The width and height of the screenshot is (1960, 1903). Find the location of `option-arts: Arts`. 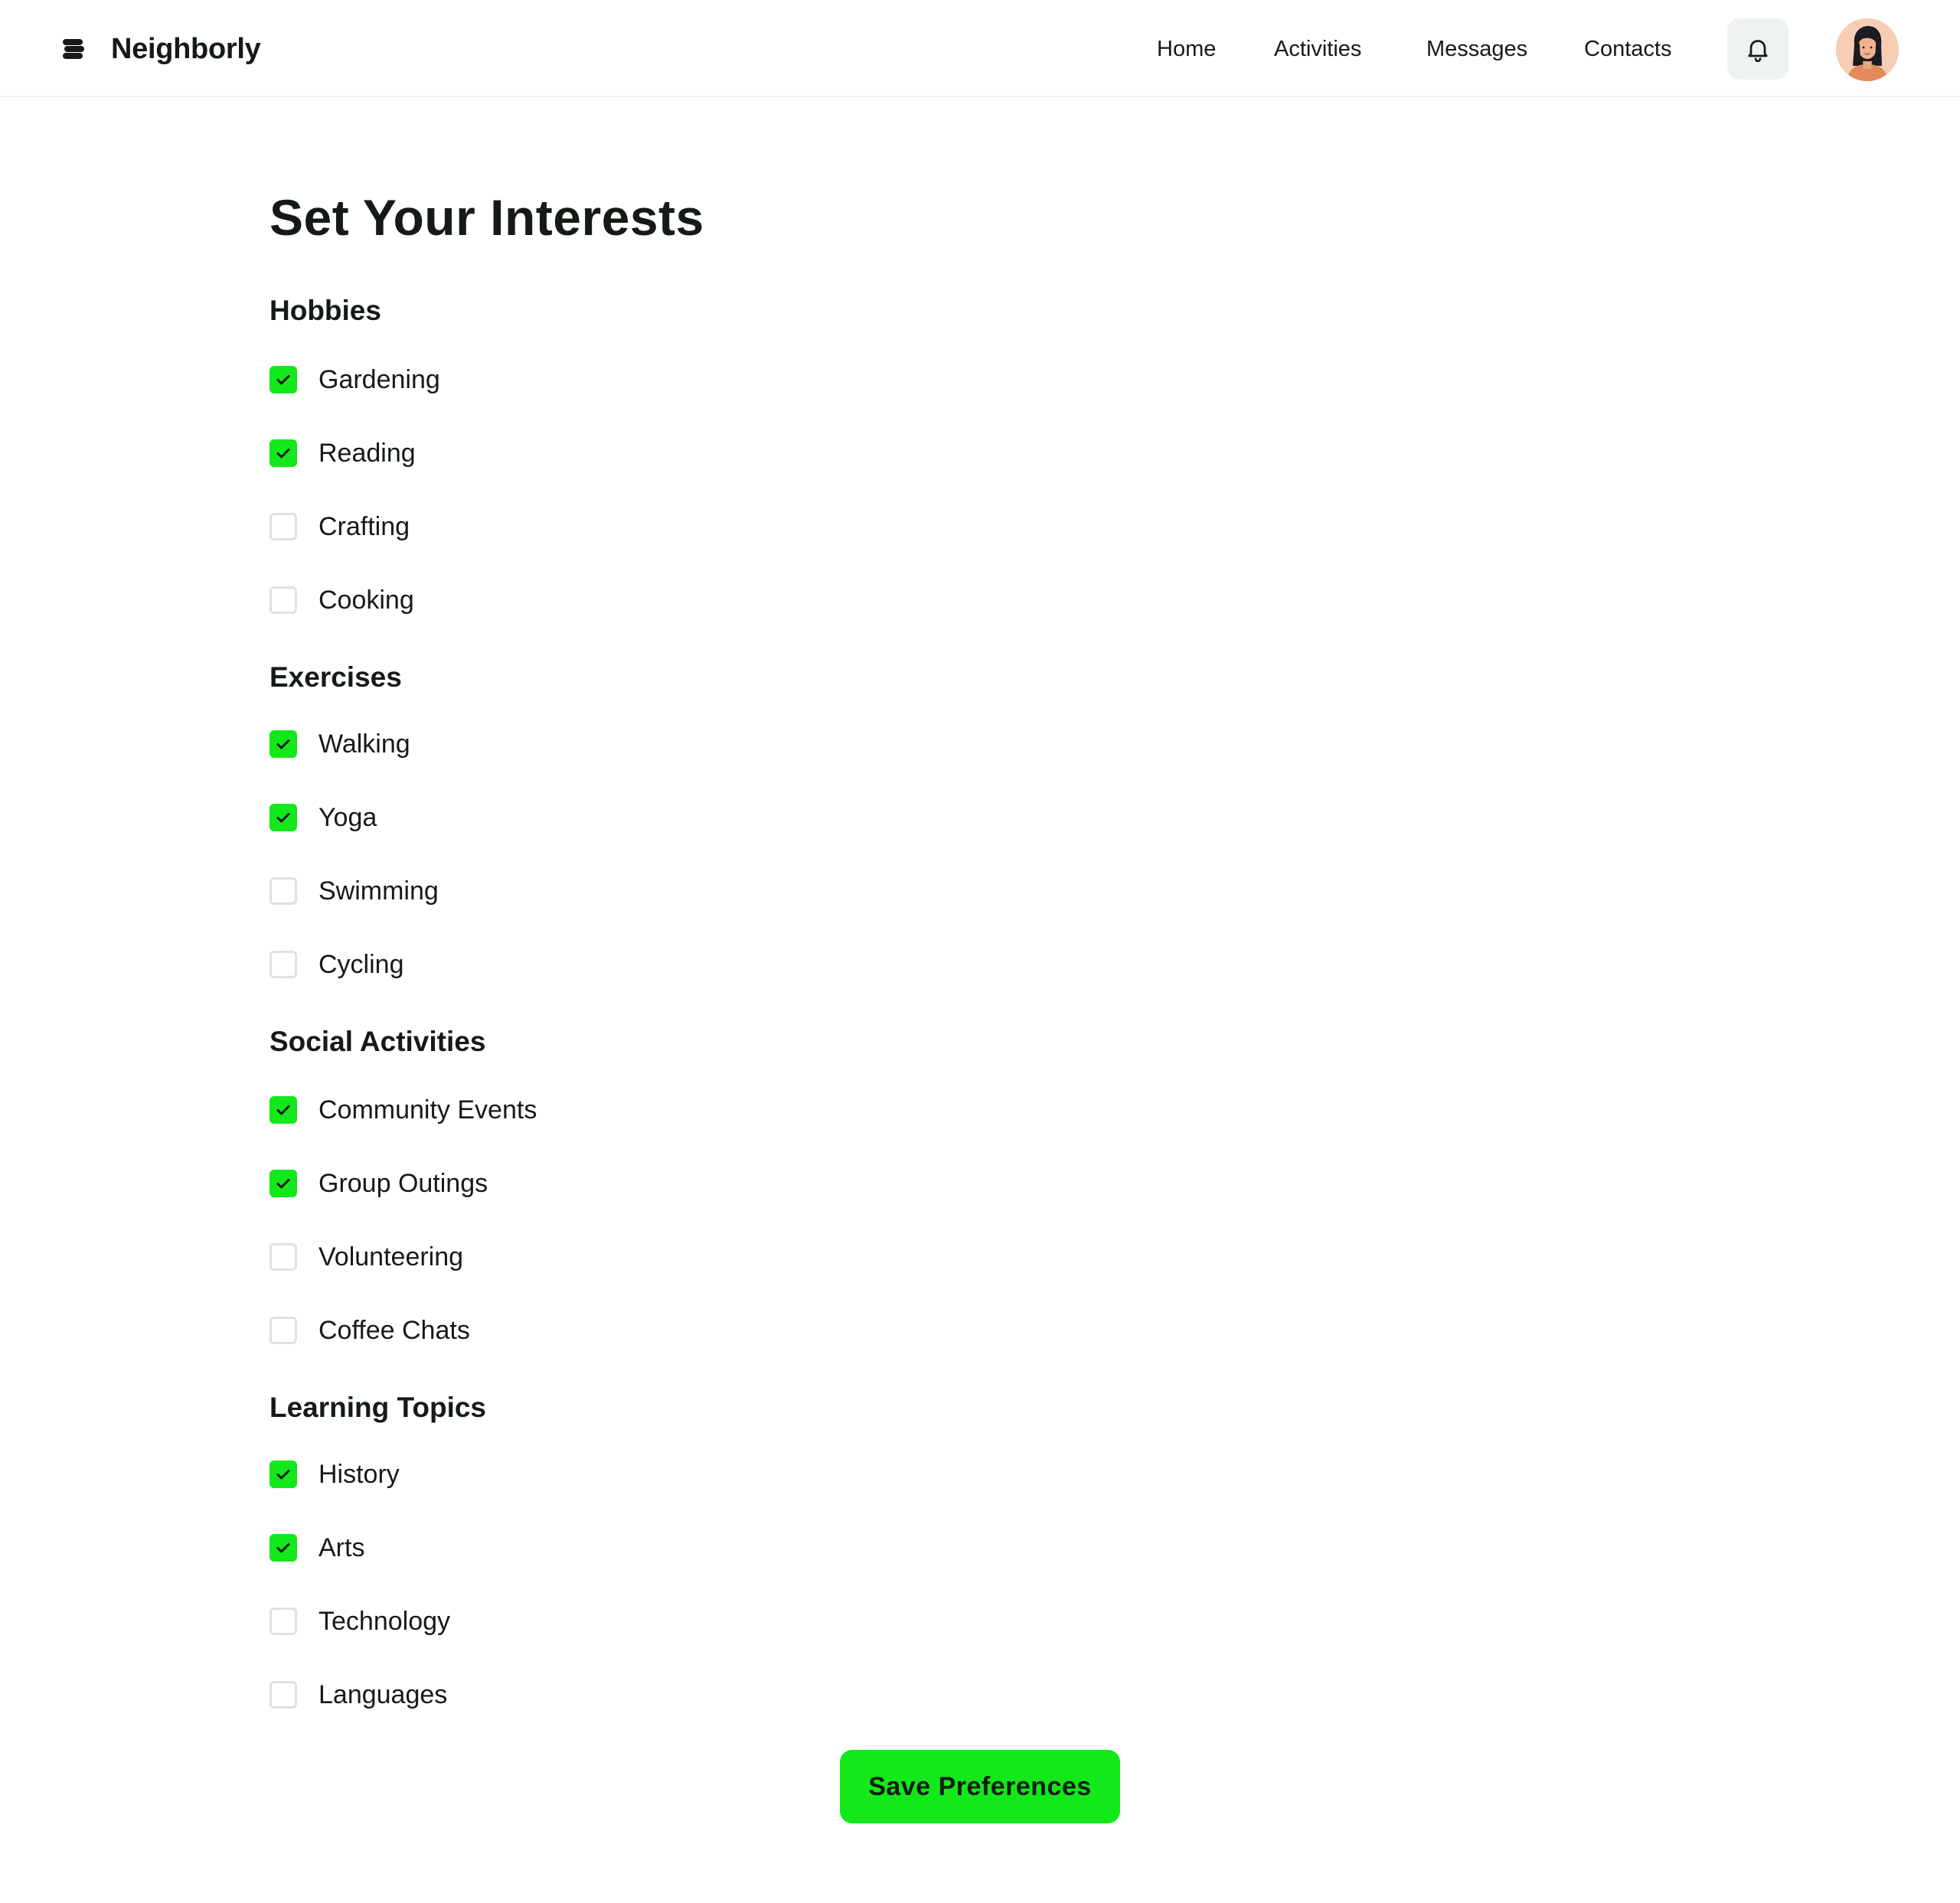

option-arts: Arts is located at coordinates (317, 1547).